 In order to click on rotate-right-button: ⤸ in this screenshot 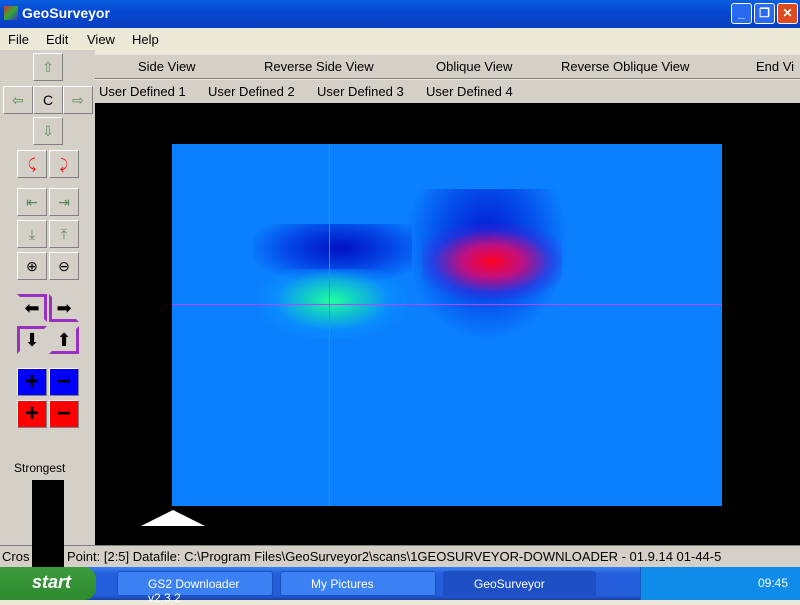, I will do `click(64, 164)`.